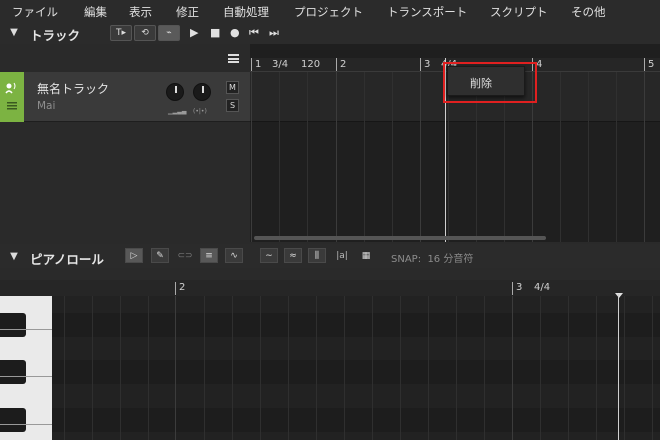 This screenshot has width=660, height=440. I want to click on piano-roll-playhead, so click(618, 367).